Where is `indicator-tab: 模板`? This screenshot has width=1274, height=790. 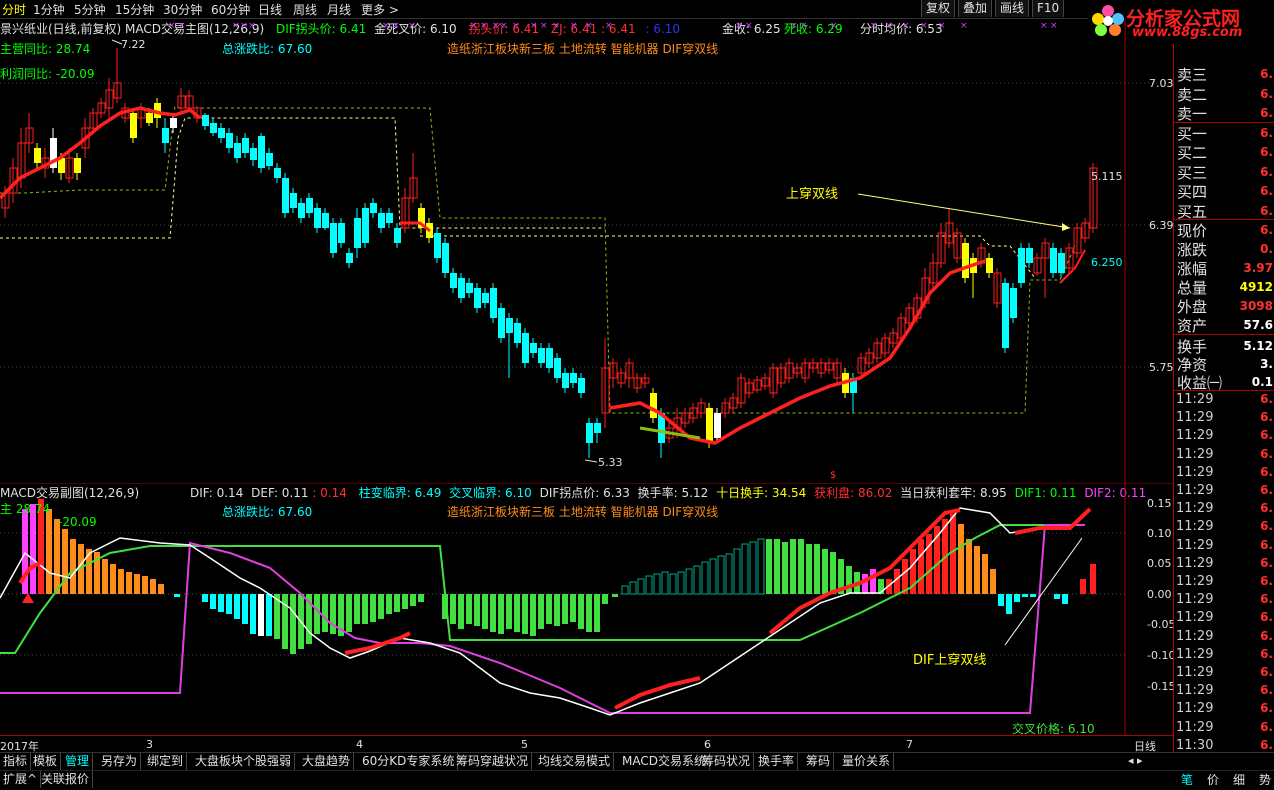
indicator-tab: 模板 is located at coordinates (46, 761).